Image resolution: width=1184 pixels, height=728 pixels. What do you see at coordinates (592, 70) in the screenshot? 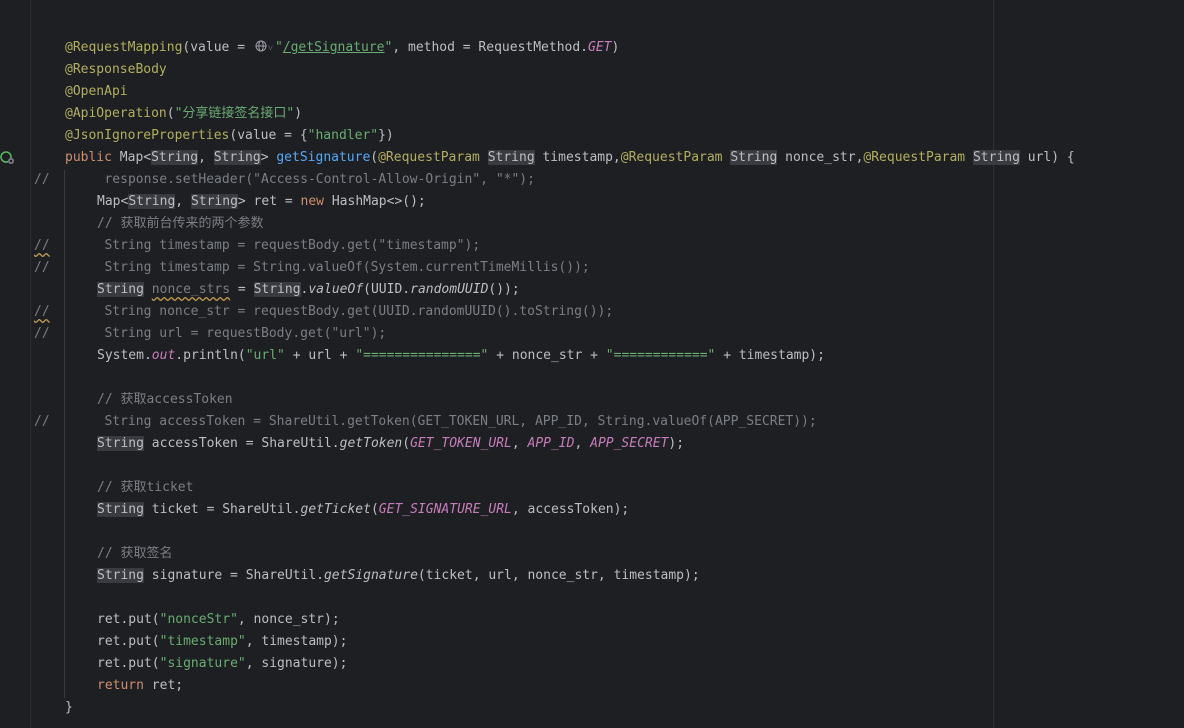
I see `code-line: @ResponseBody` at bounding box center [592, 70].